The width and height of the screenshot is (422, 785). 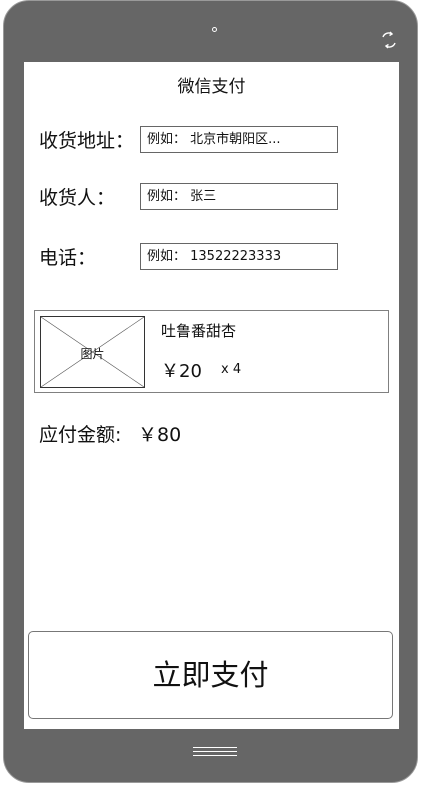 What do you see at coordinates (239, 196) in the screenshot?
I see `receiver-input: 例如： 张三` at bounding box center [239, 196].